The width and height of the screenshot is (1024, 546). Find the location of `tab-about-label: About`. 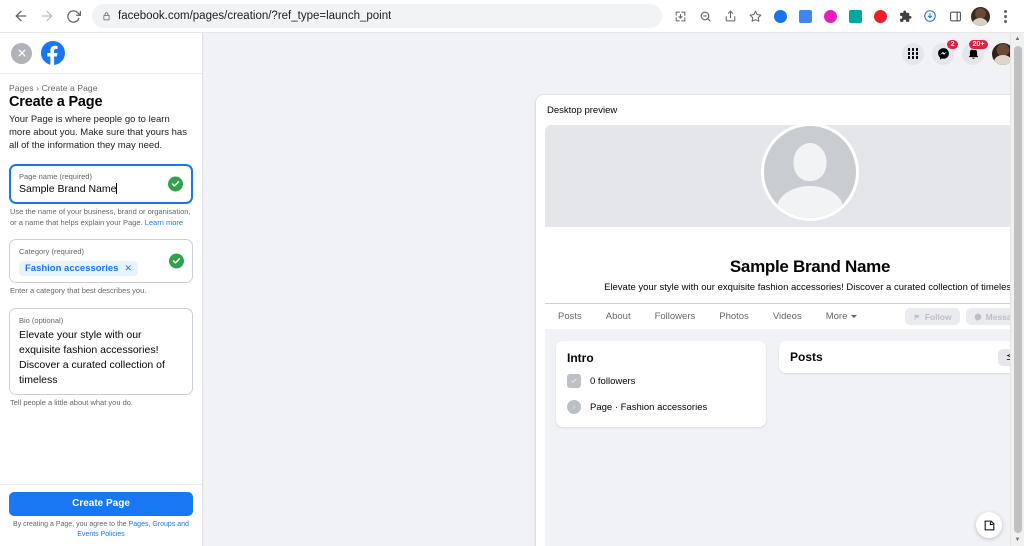

tab-about-label: About is located at coordinates (618, 317).